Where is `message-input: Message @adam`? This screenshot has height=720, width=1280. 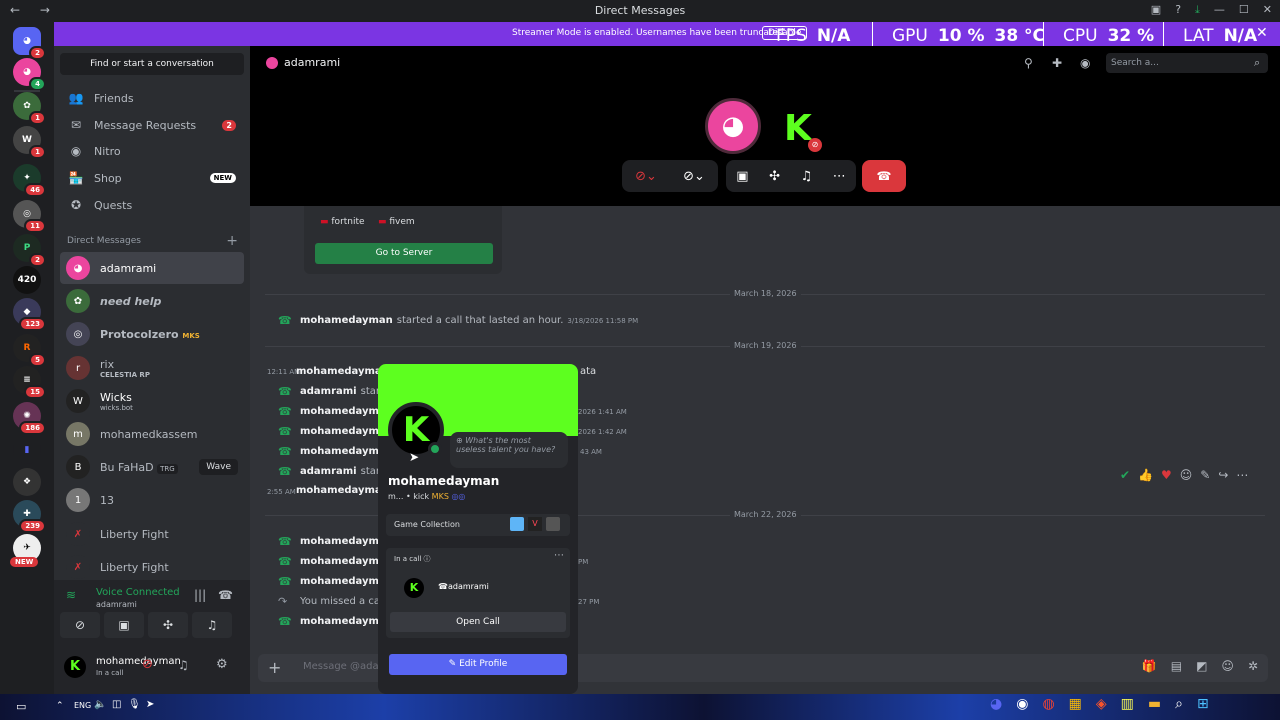
message-input: Message @adam is located at coordinates (345, 666).